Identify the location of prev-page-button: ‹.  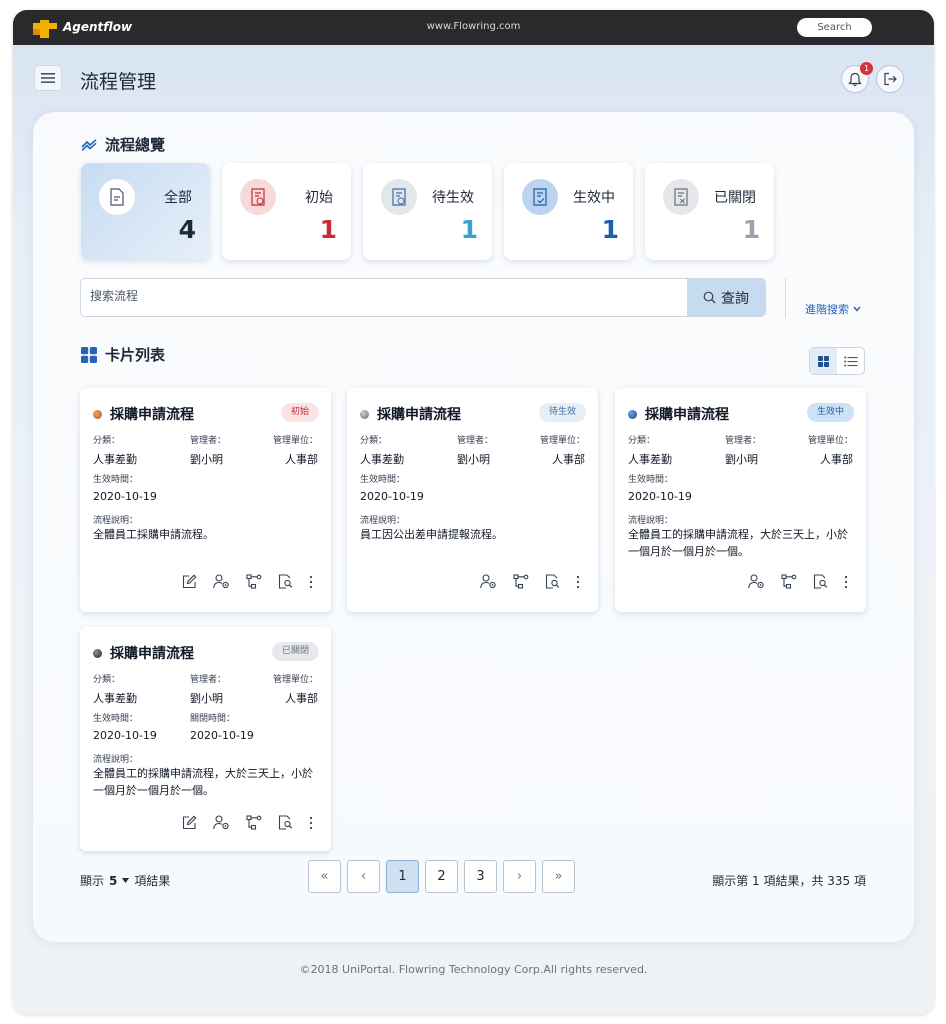
(363, 876).